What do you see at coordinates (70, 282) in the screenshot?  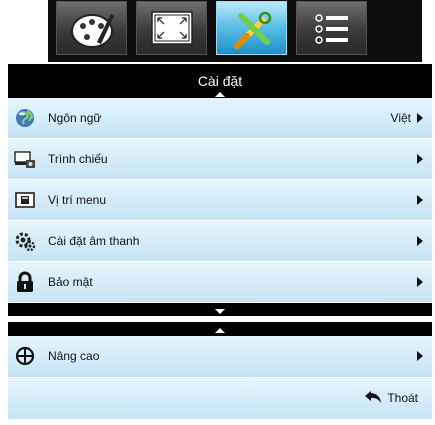 I see `menu-item-label: Bảo mật` at bounding box center [70, 282].